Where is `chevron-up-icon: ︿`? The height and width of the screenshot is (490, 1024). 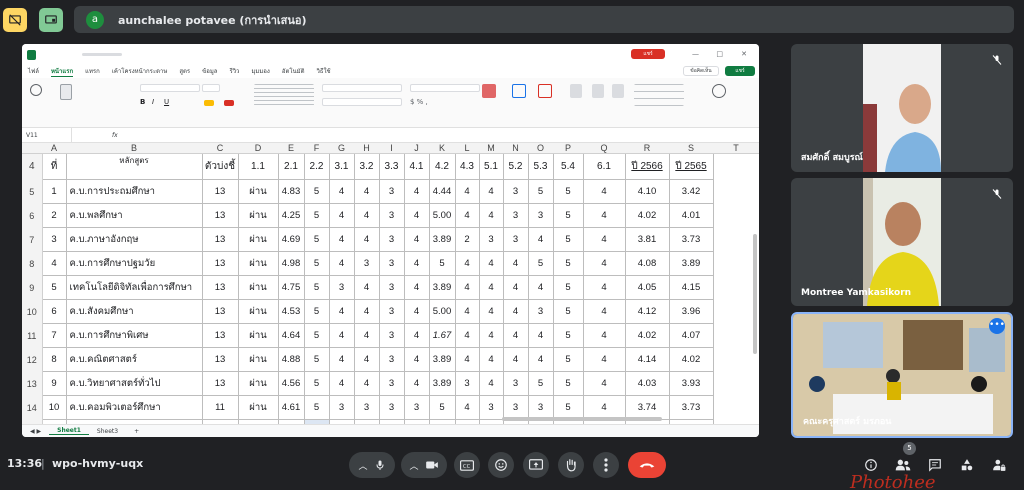 chevron-up-icon: ︿ is located at coordinates (362, 465).